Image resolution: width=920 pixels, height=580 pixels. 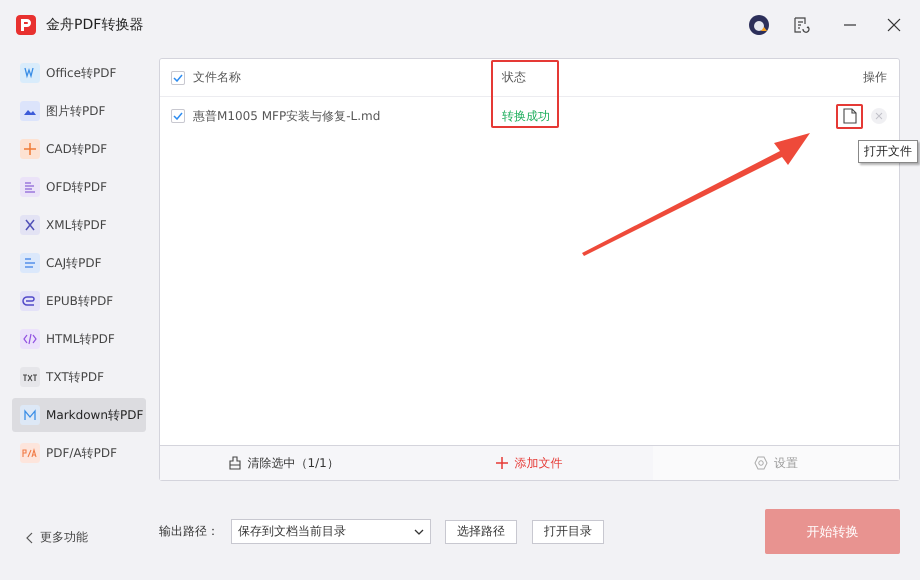 What do you see at coordinates (79, 301) in the screenshot?
I see `sidebar-item: EPUB转PDF` at bounding box center [79, 301].